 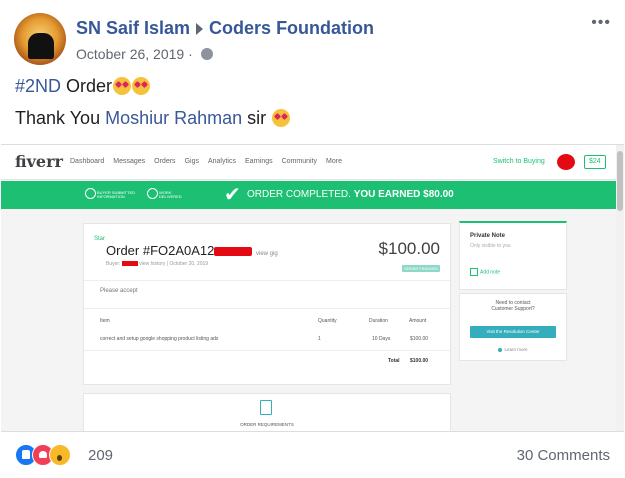 I want to click on wow-icon, so click(x=60, y=455).